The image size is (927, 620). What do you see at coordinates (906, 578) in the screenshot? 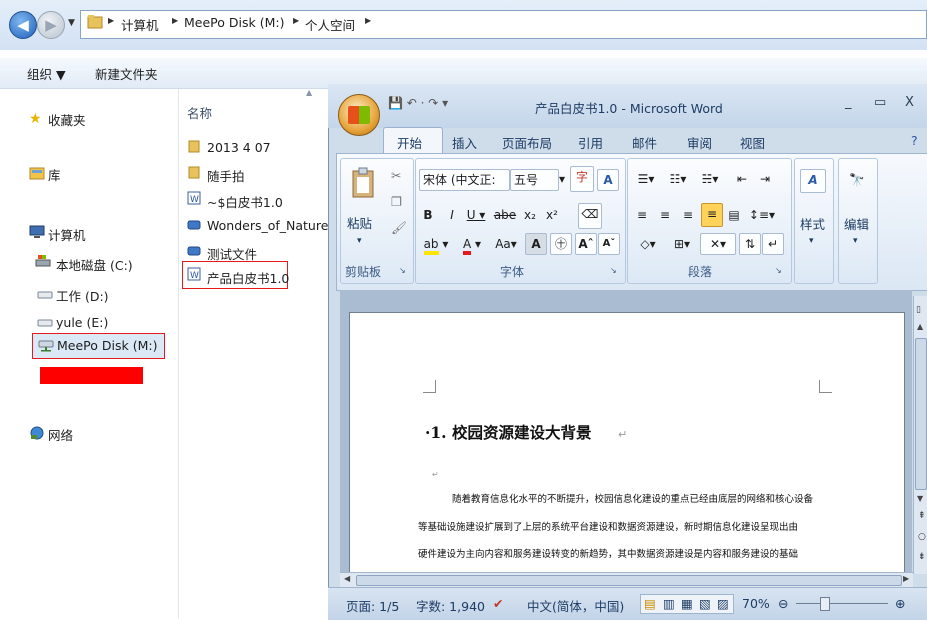
I see `scroll-right-icon: ▶` at bounding box center [906, 578].